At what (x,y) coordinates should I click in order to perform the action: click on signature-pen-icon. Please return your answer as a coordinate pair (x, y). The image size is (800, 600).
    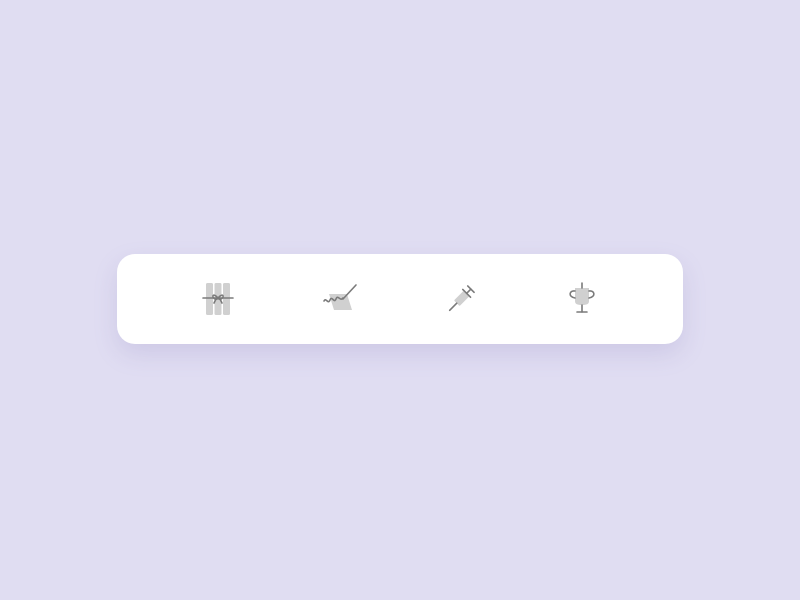
    Looking at the image, I should click on (340, 297).